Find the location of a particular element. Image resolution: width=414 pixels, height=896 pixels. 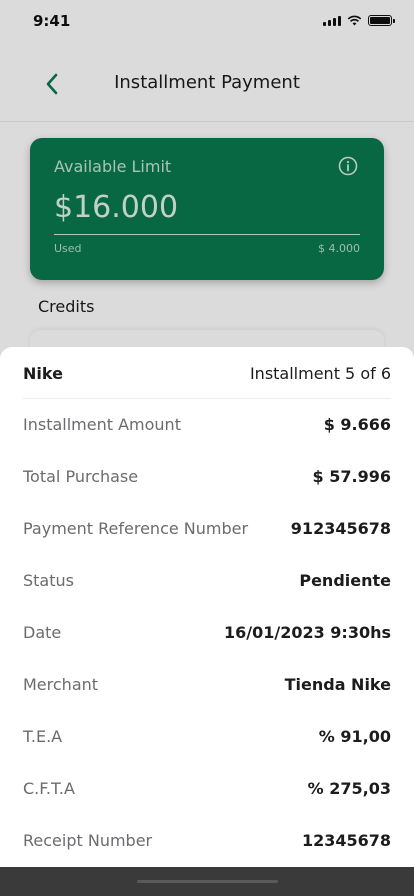

detail-row-date: Date 16/01/2023 9:30hs is located at coordinates (207, 635).